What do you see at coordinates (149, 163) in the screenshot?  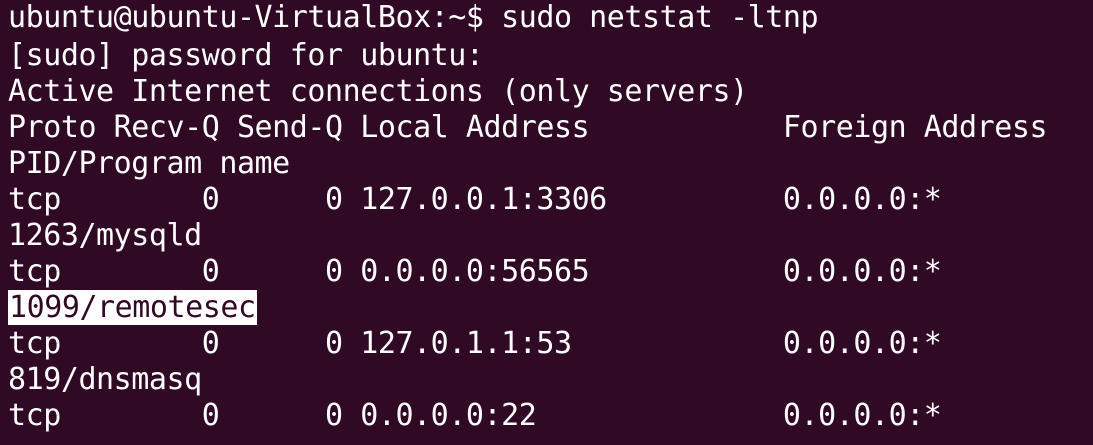 I see `column-headers-wrapped: PID/Program name` at bounding box center [149, 163].